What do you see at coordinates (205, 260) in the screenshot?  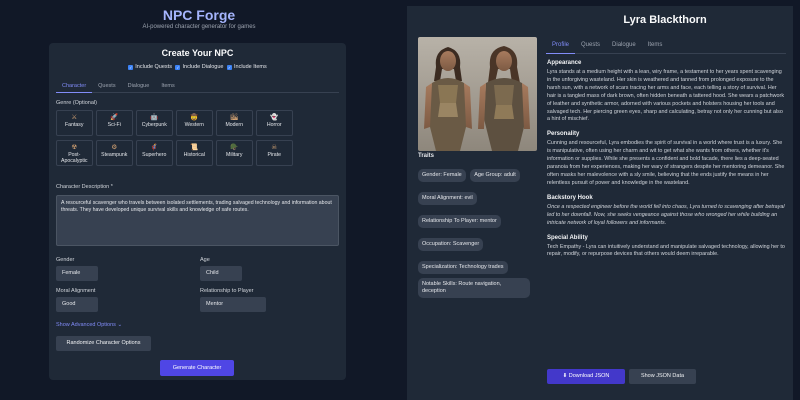 I see `age-label: Age` at bounding box center [205, 260].